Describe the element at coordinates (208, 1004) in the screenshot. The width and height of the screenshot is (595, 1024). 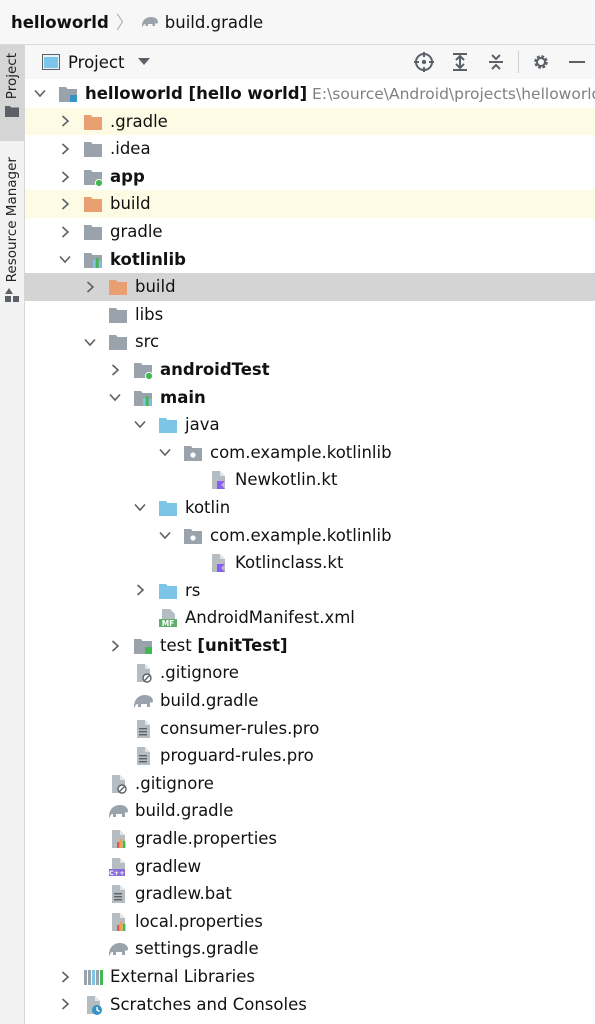
I see `tree-item-name: Scratches and Consoles` at that location.